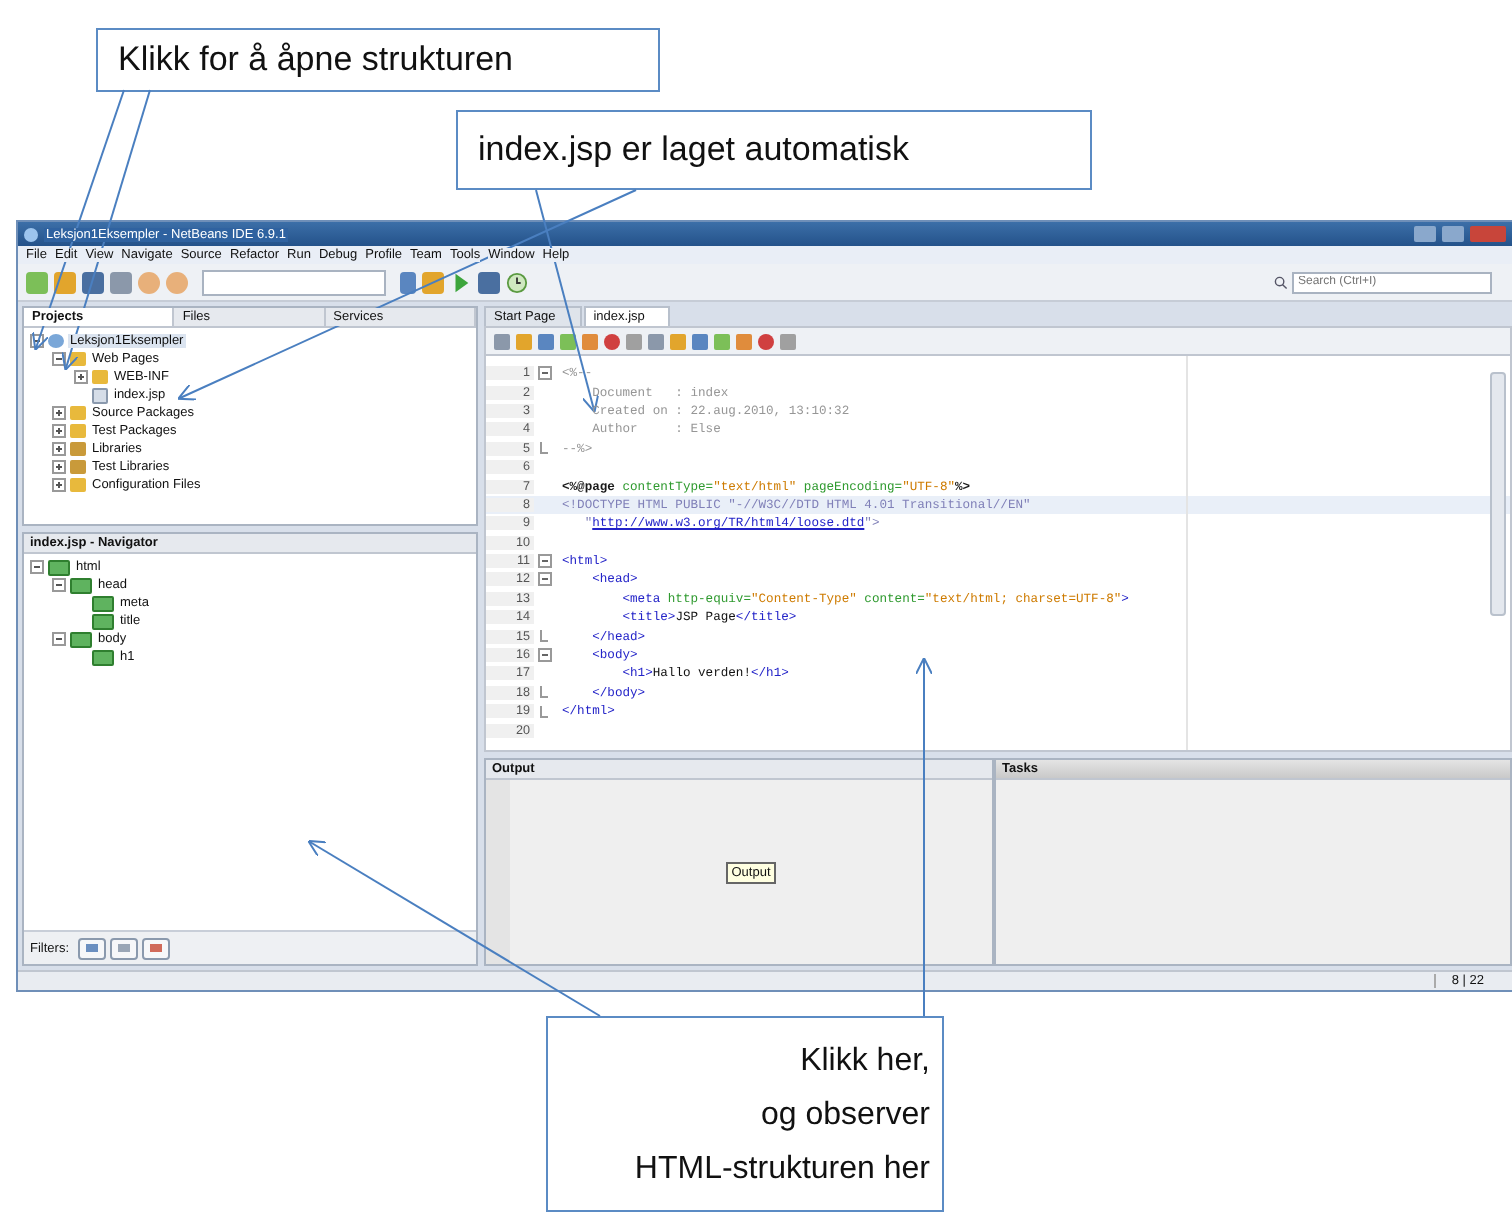 This screenshot has height=1220, width=1512. What do you see at coordinates (865, 1062) in the screenshot?
I see `callout-text: Klikk her,` at bounding box center [865, 1062].